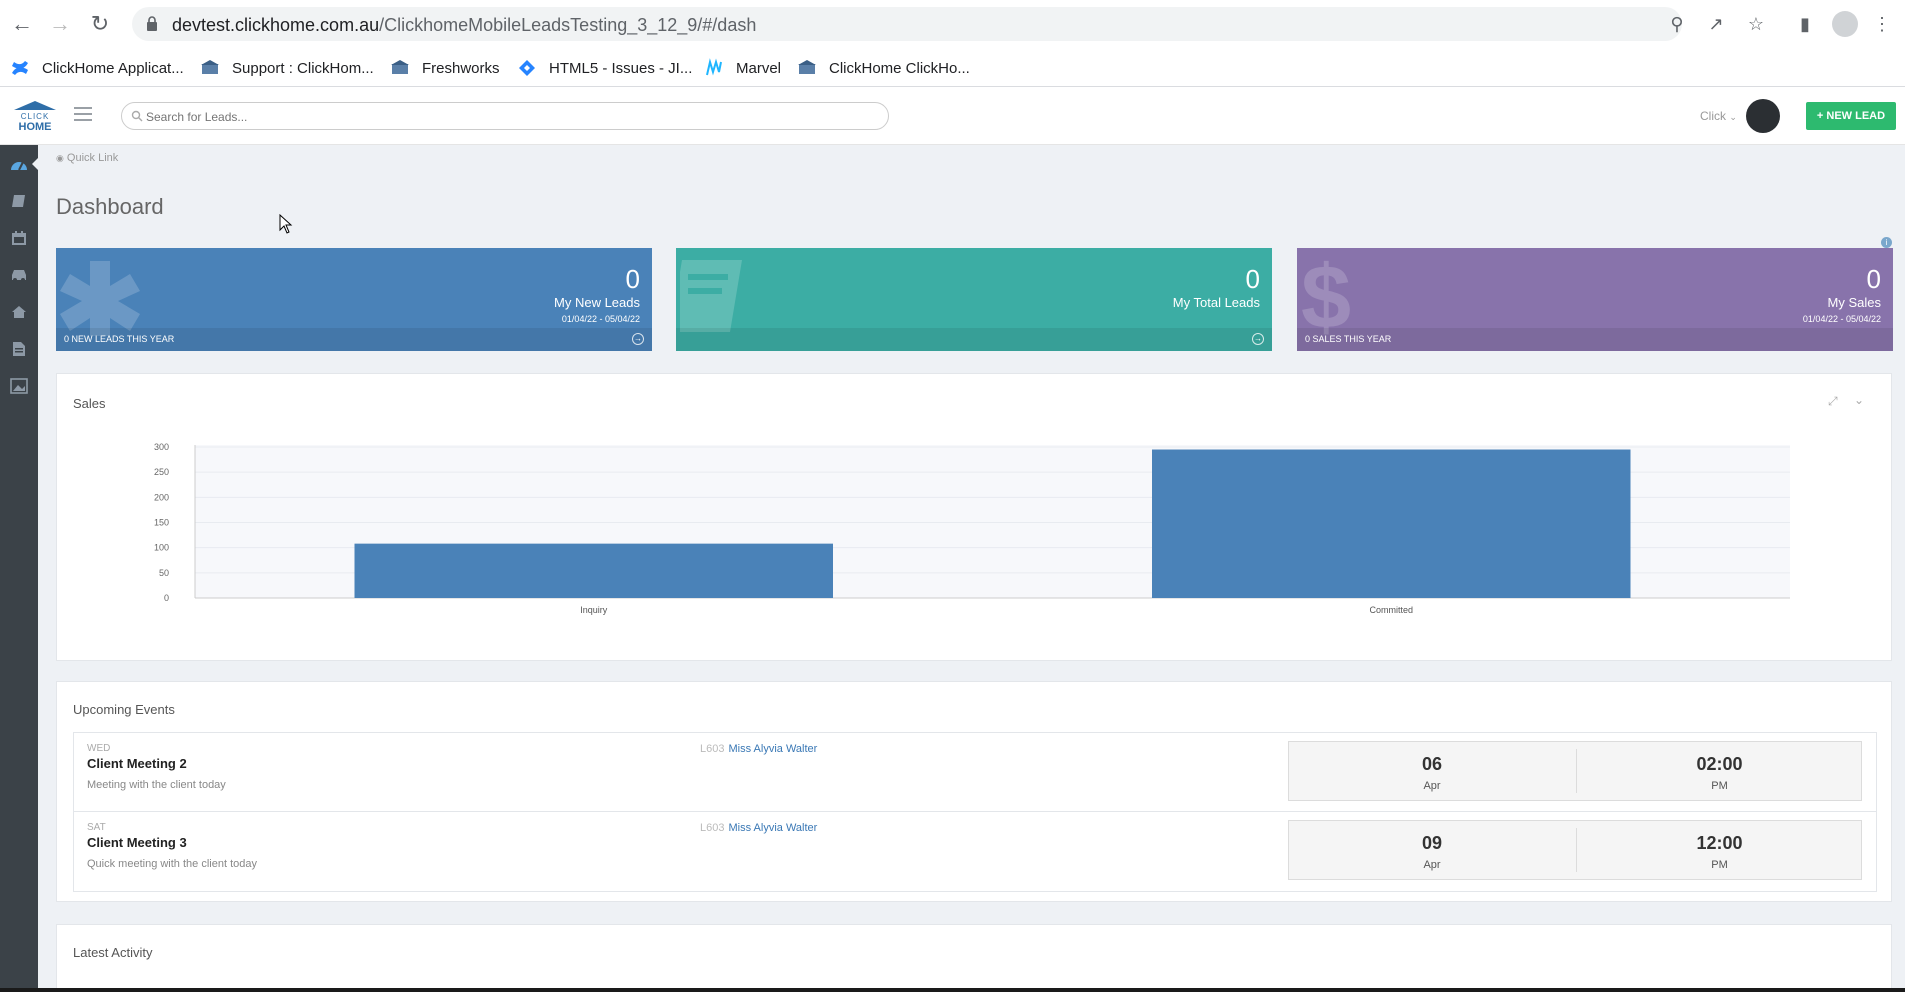 This screenshot has width=1905, height=992. Describe the element at coordinates (60, 158) in the screenshot. I see `circle-icon: ◉` at that location.